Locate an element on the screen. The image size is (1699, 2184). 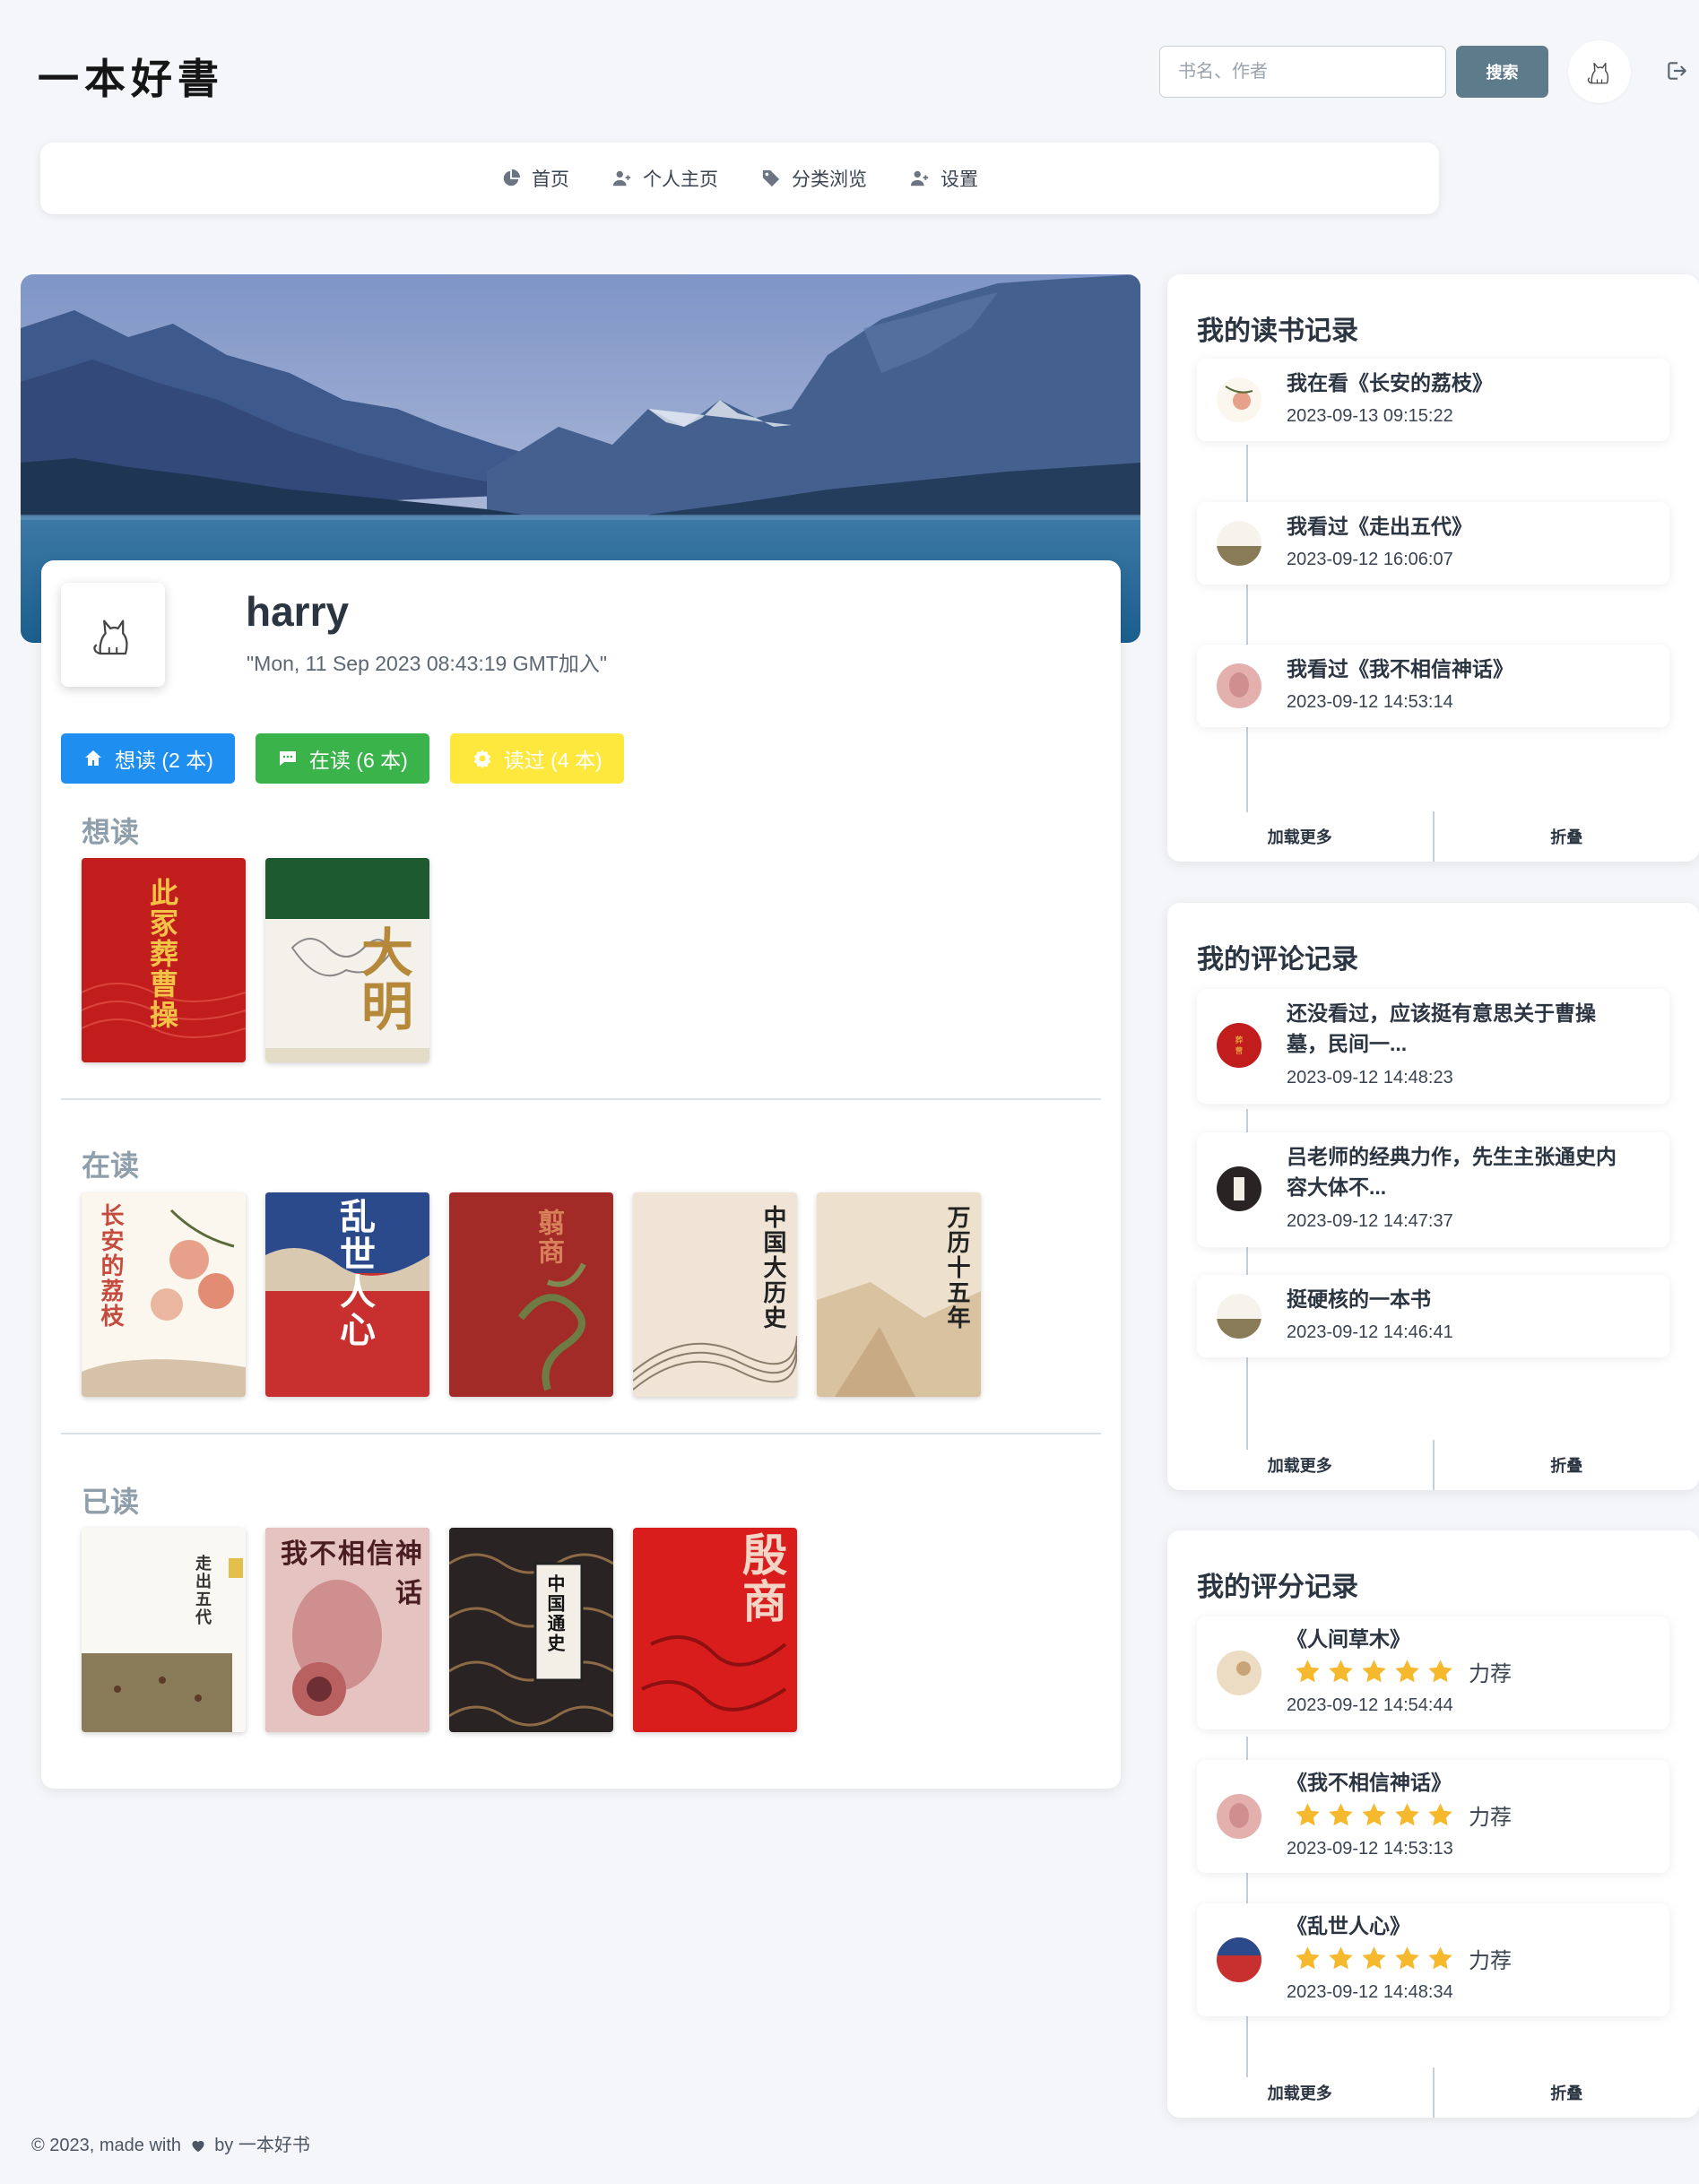
cover-title: 乱世人心 is located at coordinates (355, 1273).